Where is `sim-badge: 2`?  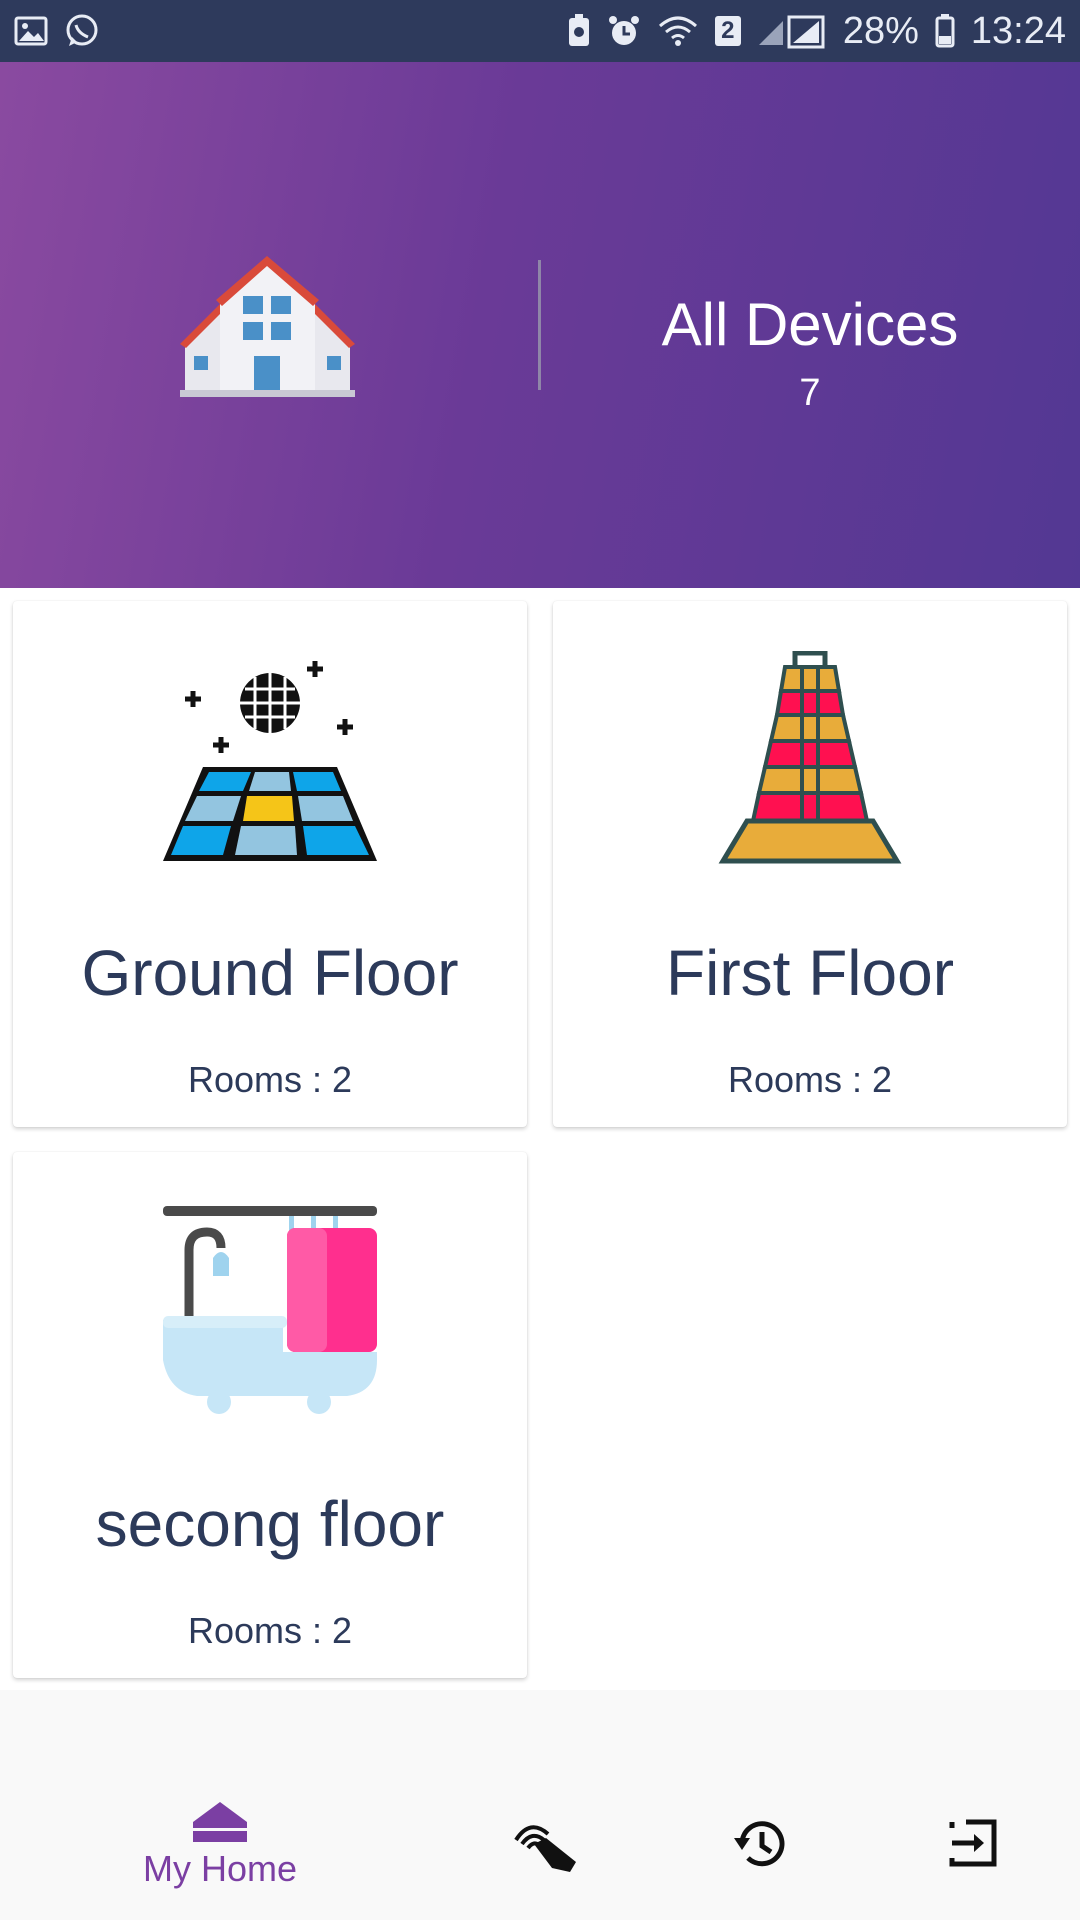
sim-badge: 2 is located at coordinates (727, 31).